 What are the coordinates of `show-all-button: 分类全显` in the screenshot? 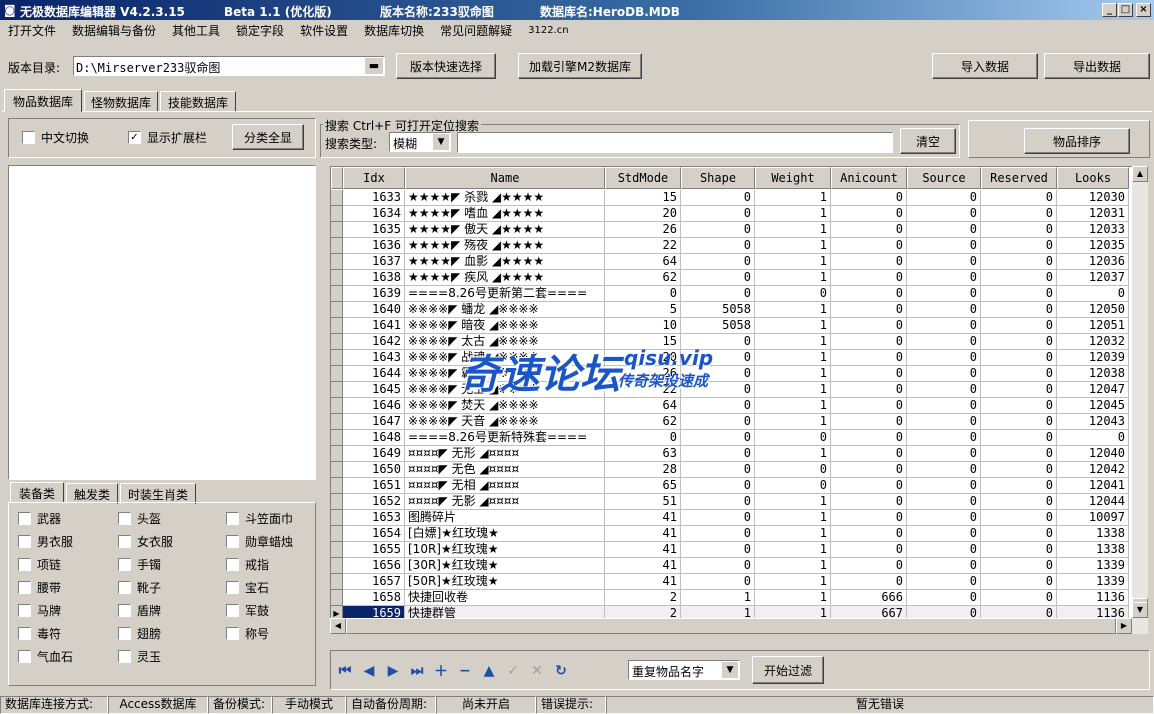 It's located at (268, 137).